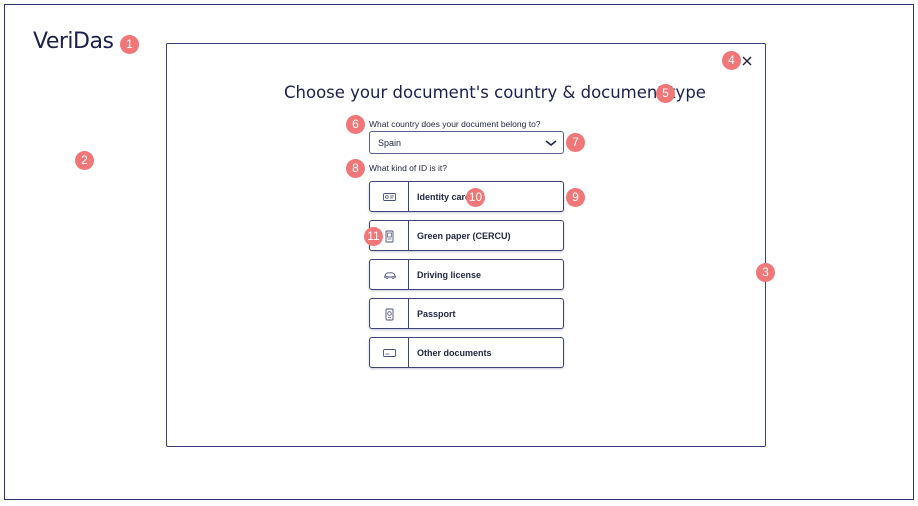  I want to click on option-label: Other documents, so click(454, 353).